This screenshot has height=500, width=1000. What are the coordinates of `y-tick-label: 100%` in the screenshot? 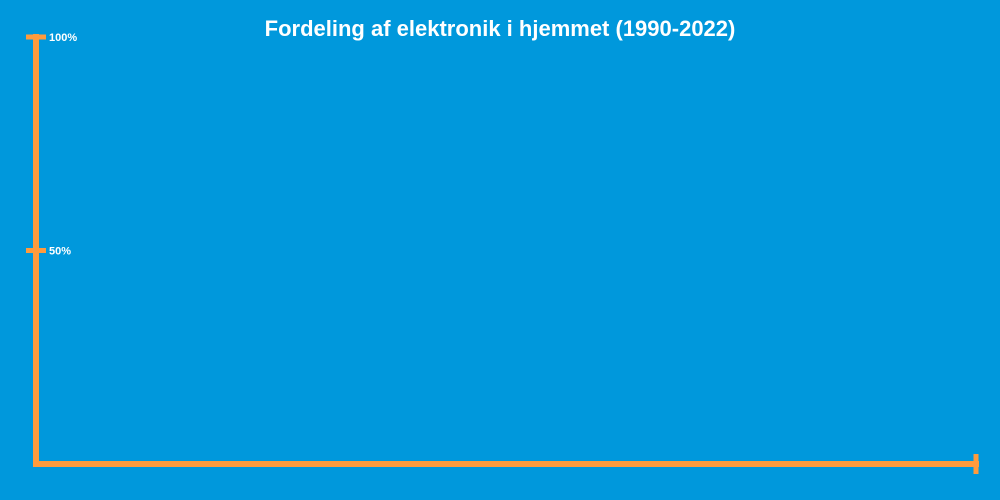 It's located at (63, 38).